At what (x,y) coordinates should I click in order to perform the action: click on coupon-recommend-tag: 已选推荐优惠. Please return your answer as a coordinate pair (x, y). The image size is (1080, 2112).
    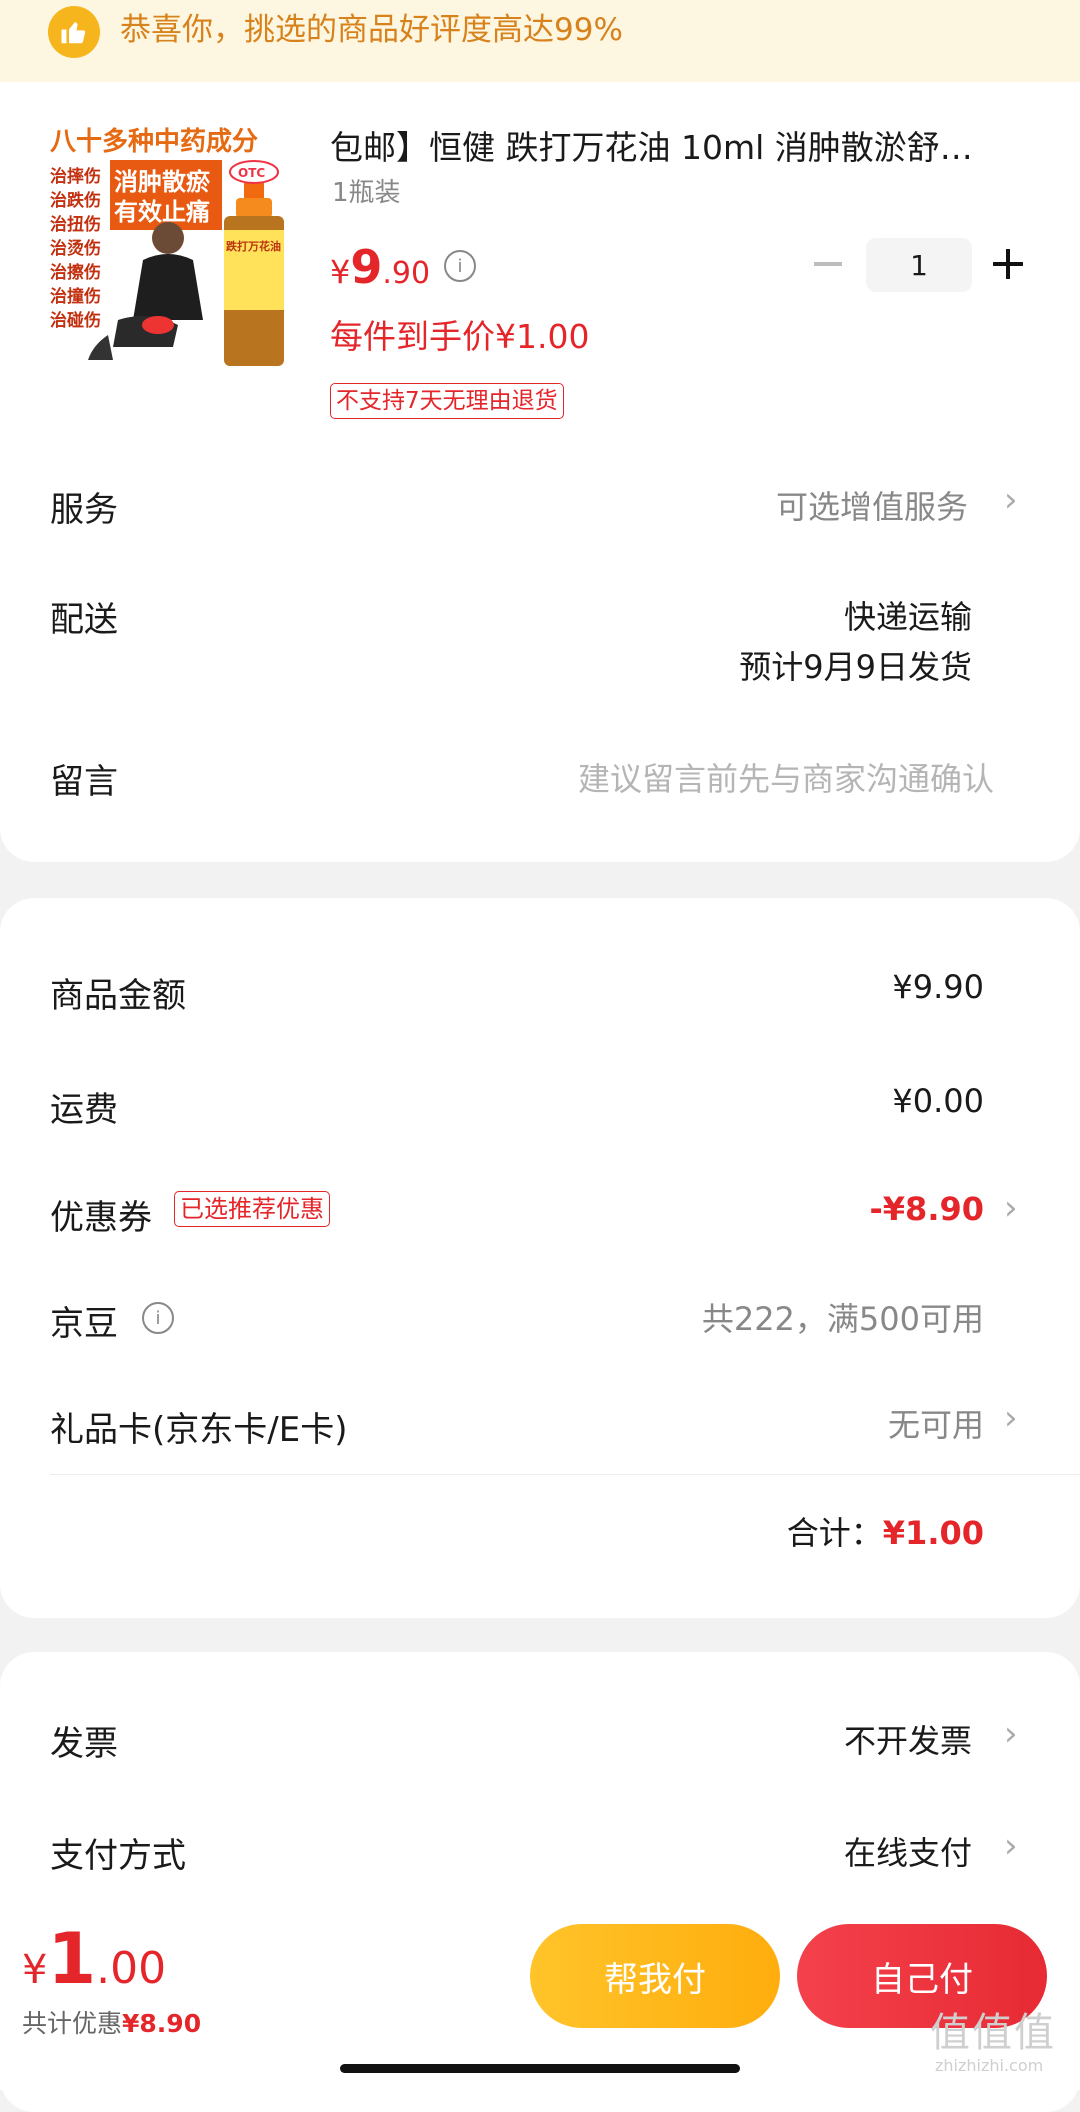
    Looking at the image, I should click on (252, 1209).